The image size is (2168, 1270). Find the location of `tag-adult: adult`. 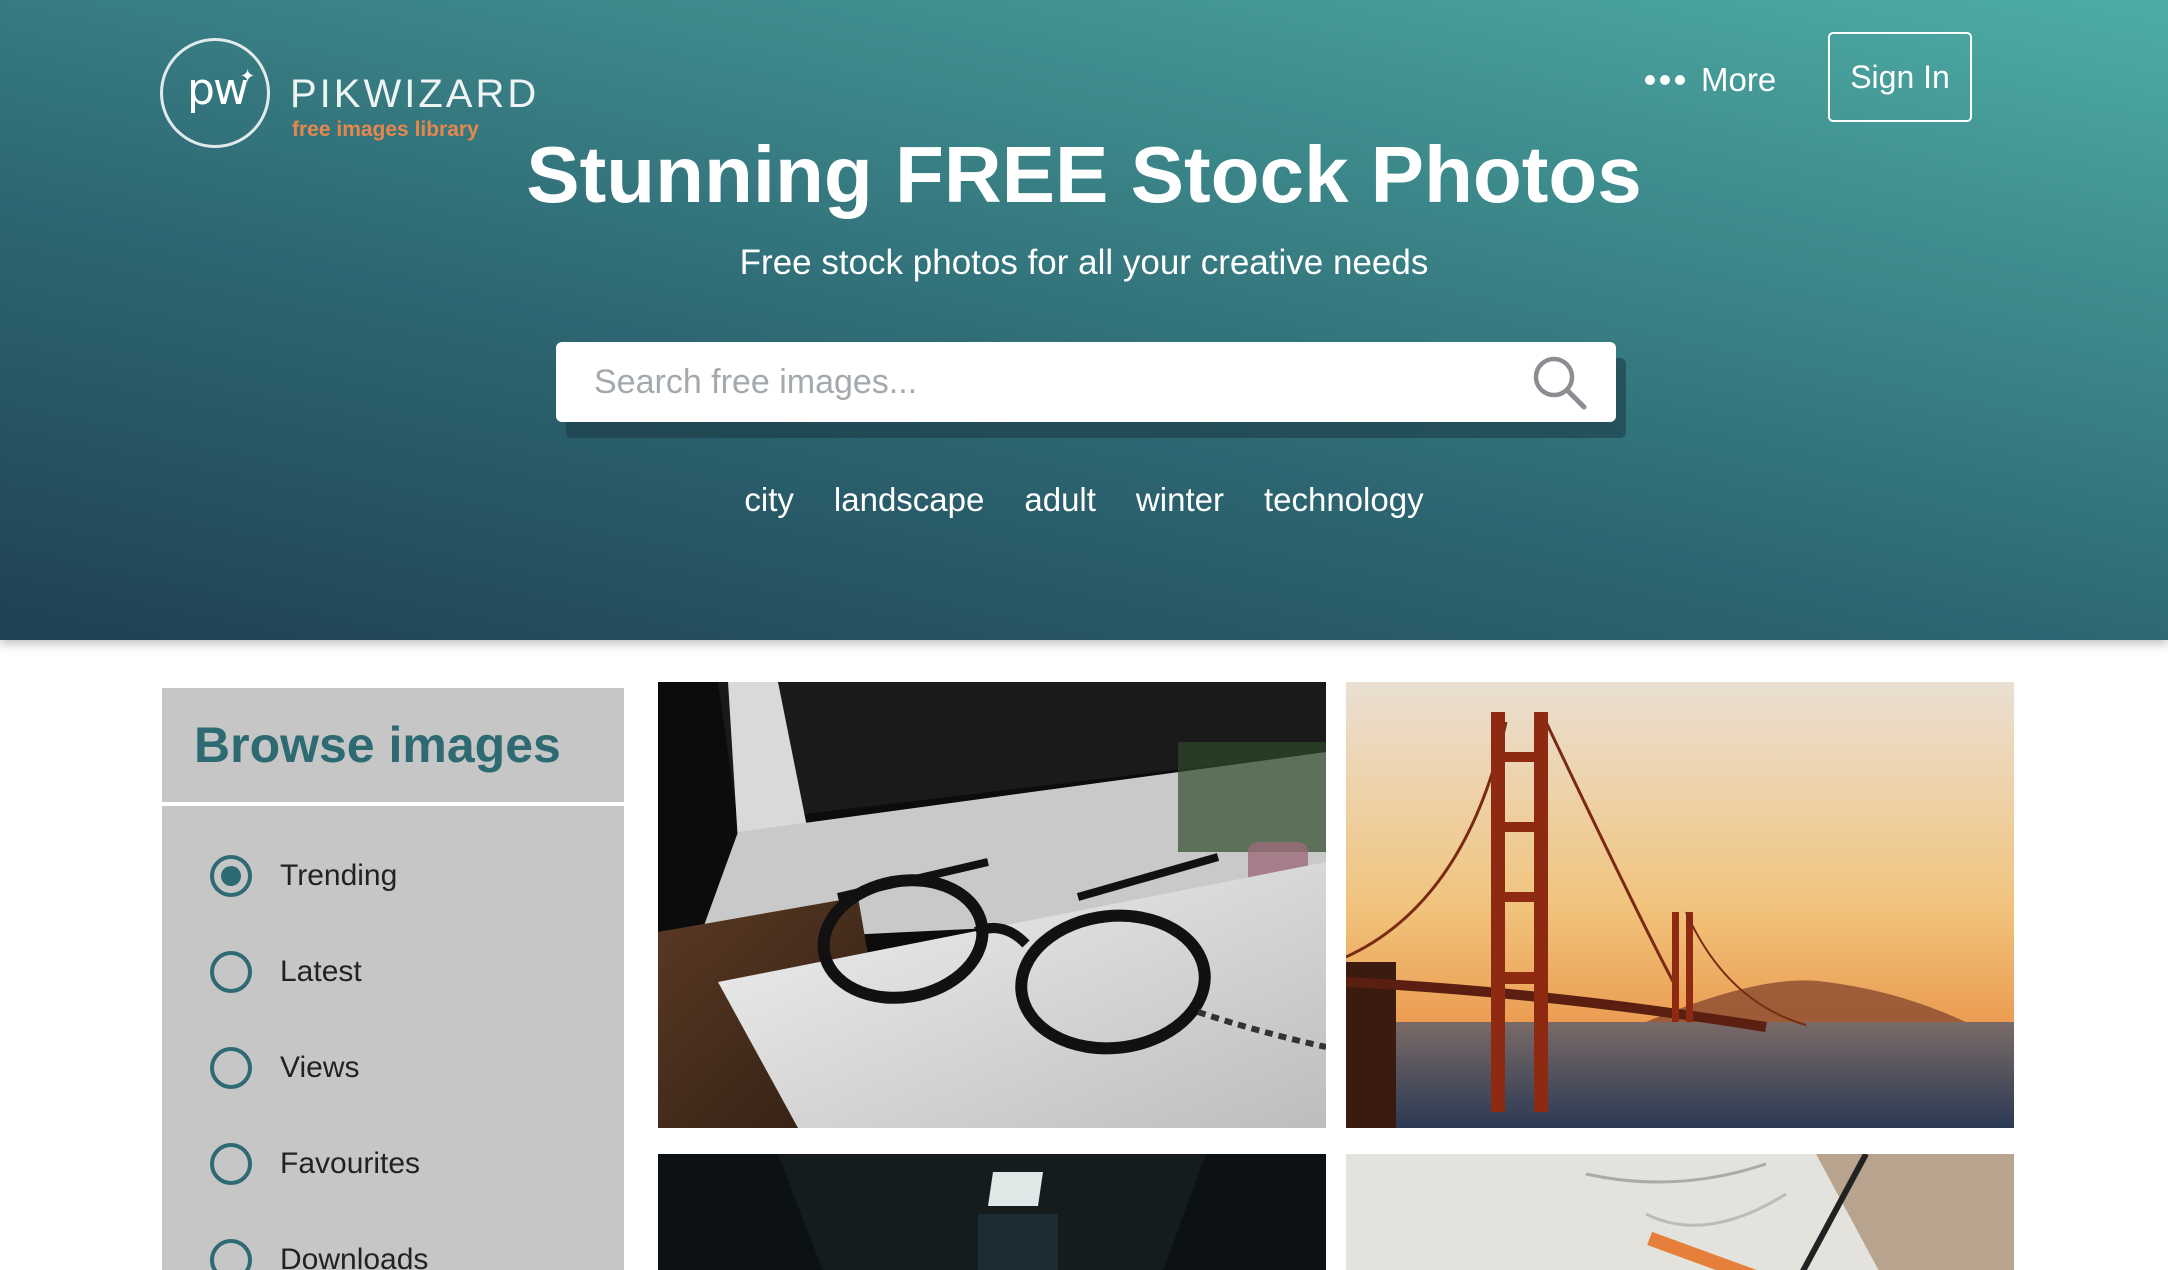

tag-adult: adult is located at coordinates (1060, 500).